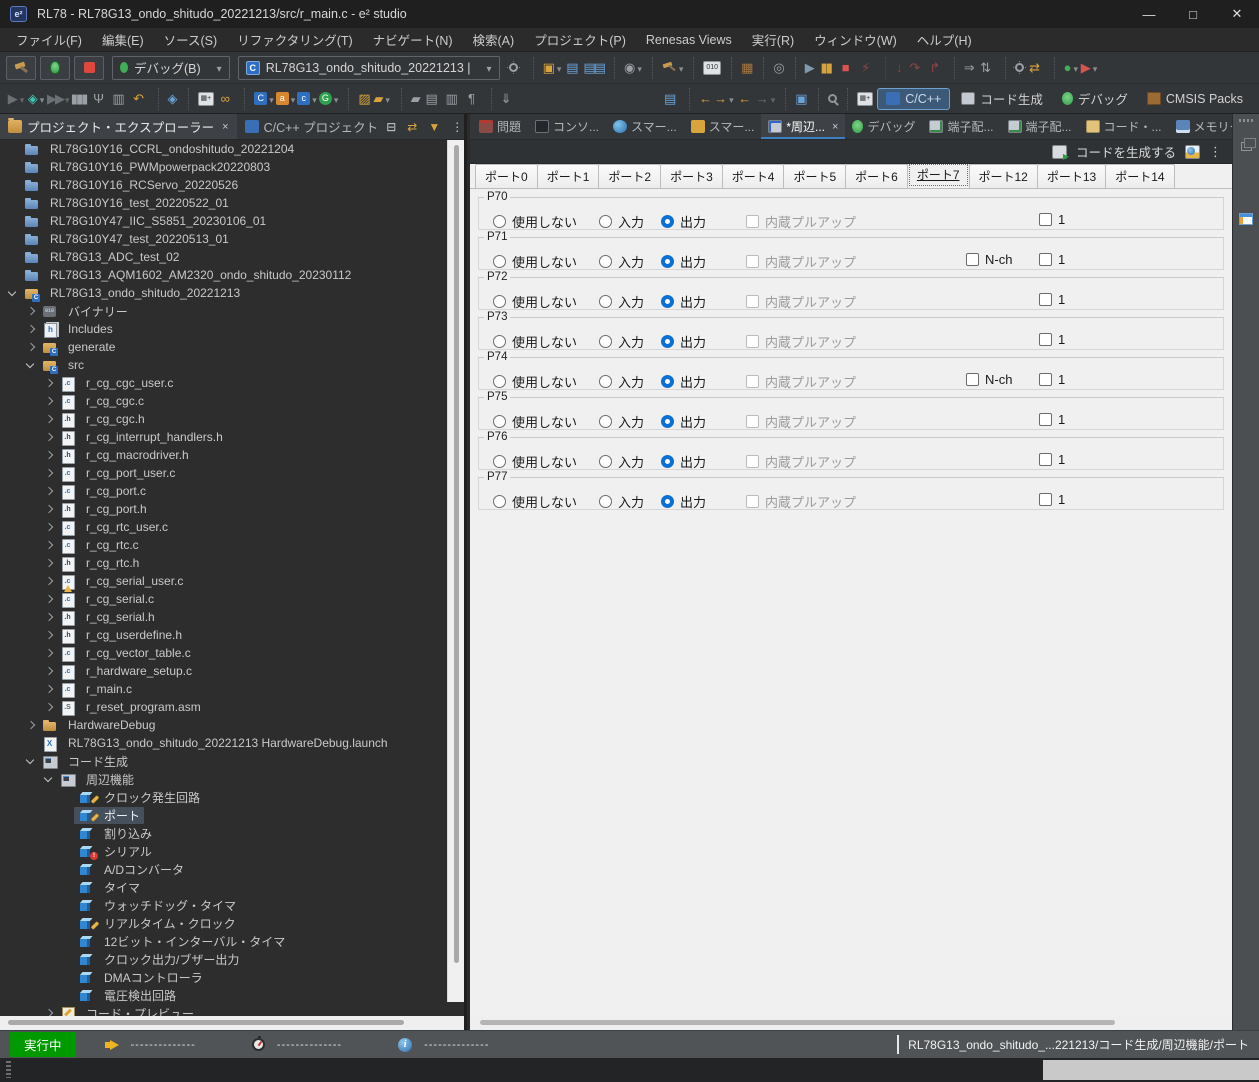 Image resolution: width=1259 pixels, height=1082 pixels. What do you see at coordinates (225, 995) in the screenshot?
I see `tree-item: 電圧検出回路` at bounding box center [225, 995].